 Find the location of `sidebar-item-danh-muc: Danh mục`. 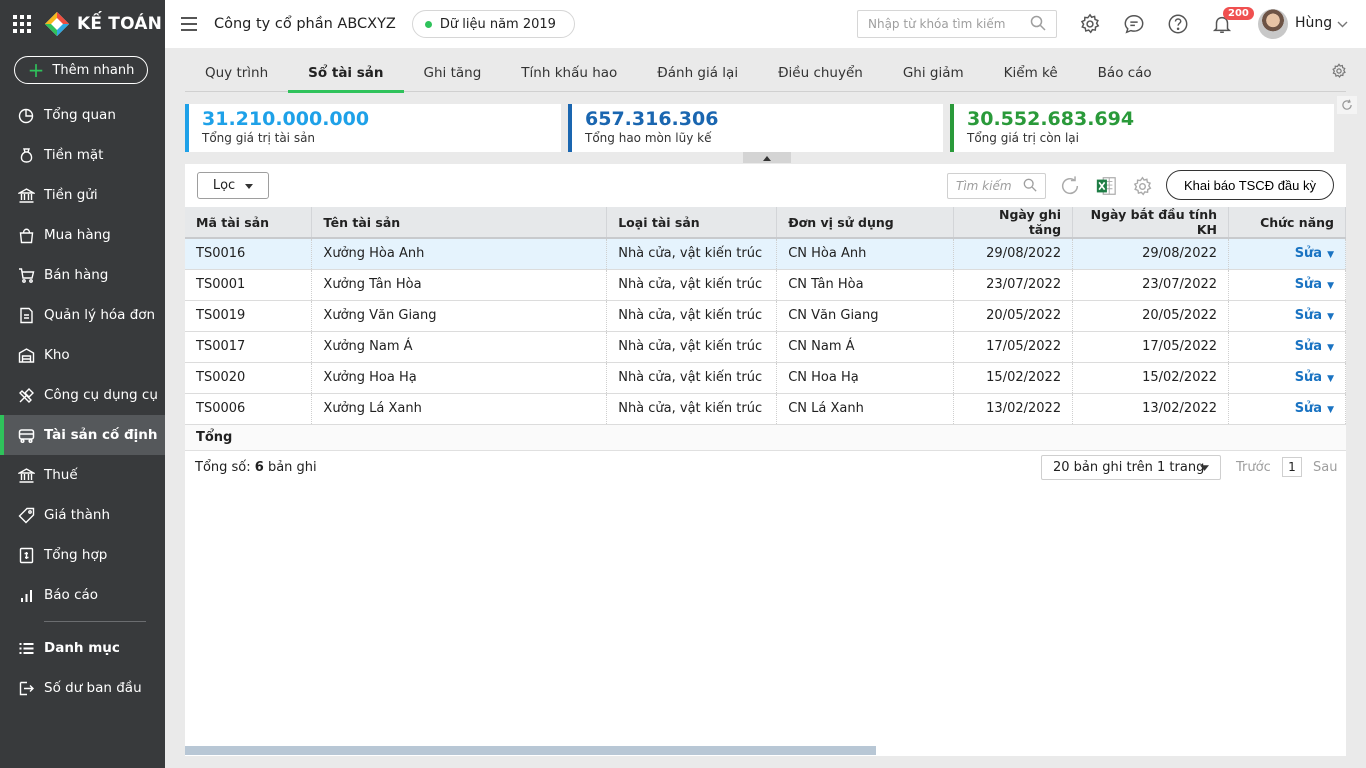

sidebar-item-danh-muc: Danh mục is located at coordinates (82, 648).